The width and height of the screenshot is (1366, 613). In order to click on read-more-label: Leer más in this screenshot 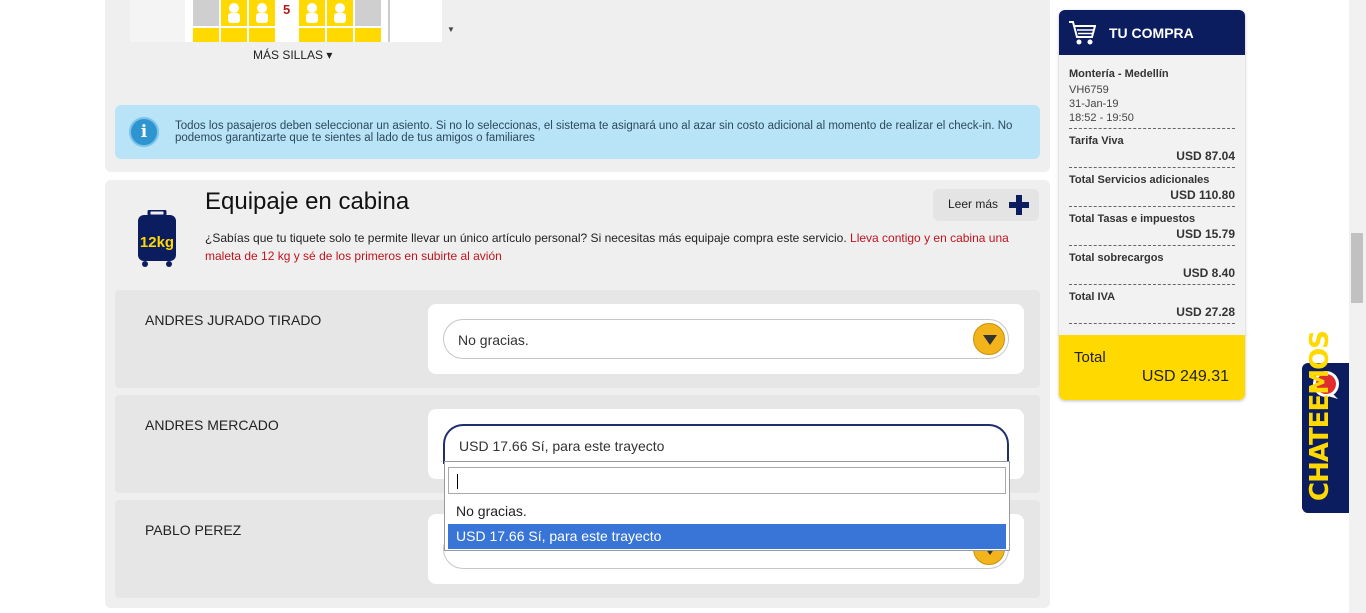, I will do `click(973, 204)`.